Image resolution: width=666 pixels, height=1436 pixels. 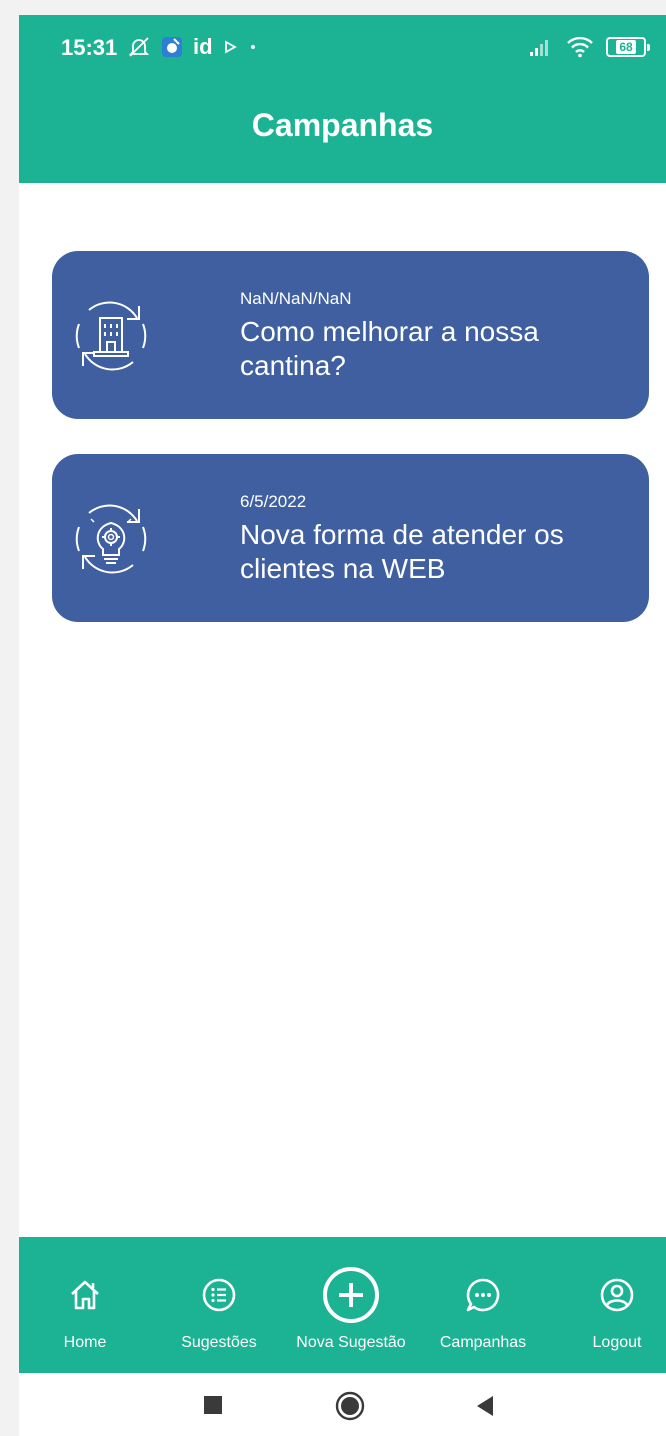 I want to click on nav-item-home: Home, so click(x=85, y=1305).